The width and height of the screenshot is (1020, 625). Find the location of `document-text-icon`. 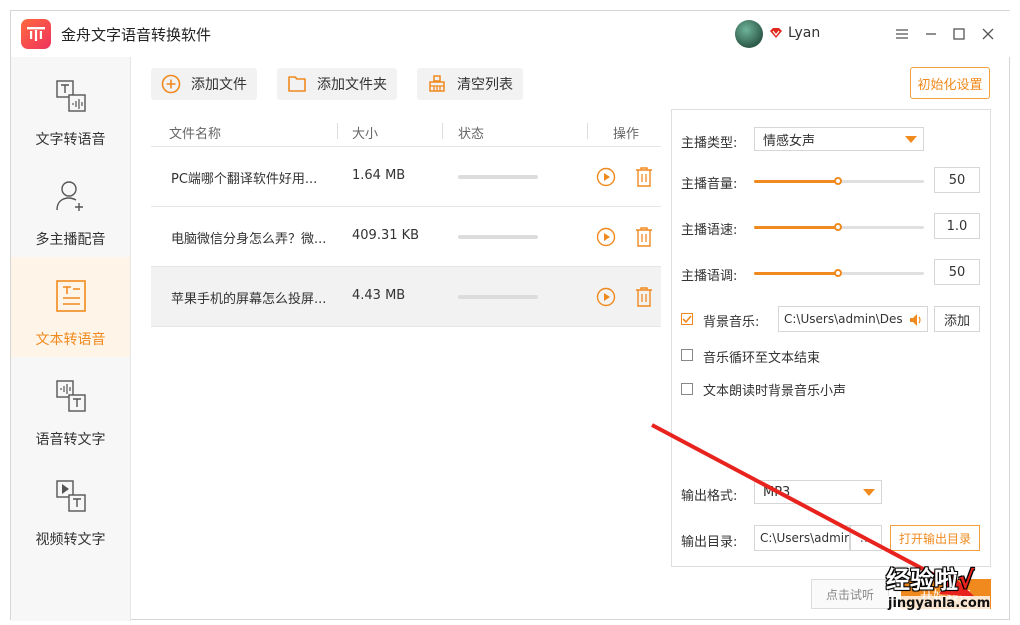

document-text-icon is located at coordinates (70, 296).